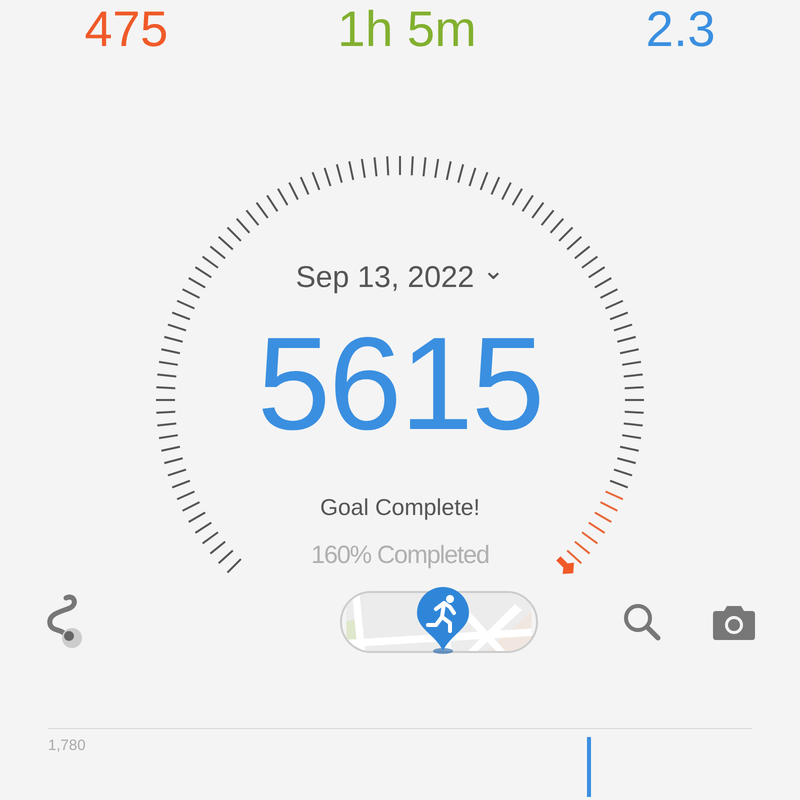 Image resolution: width=800 pixels, height=800 pixels. What do you see at coordinates (681, 29) in the screenshot?
I see `stat-value: 2.3` at bounding box center [681, 29].